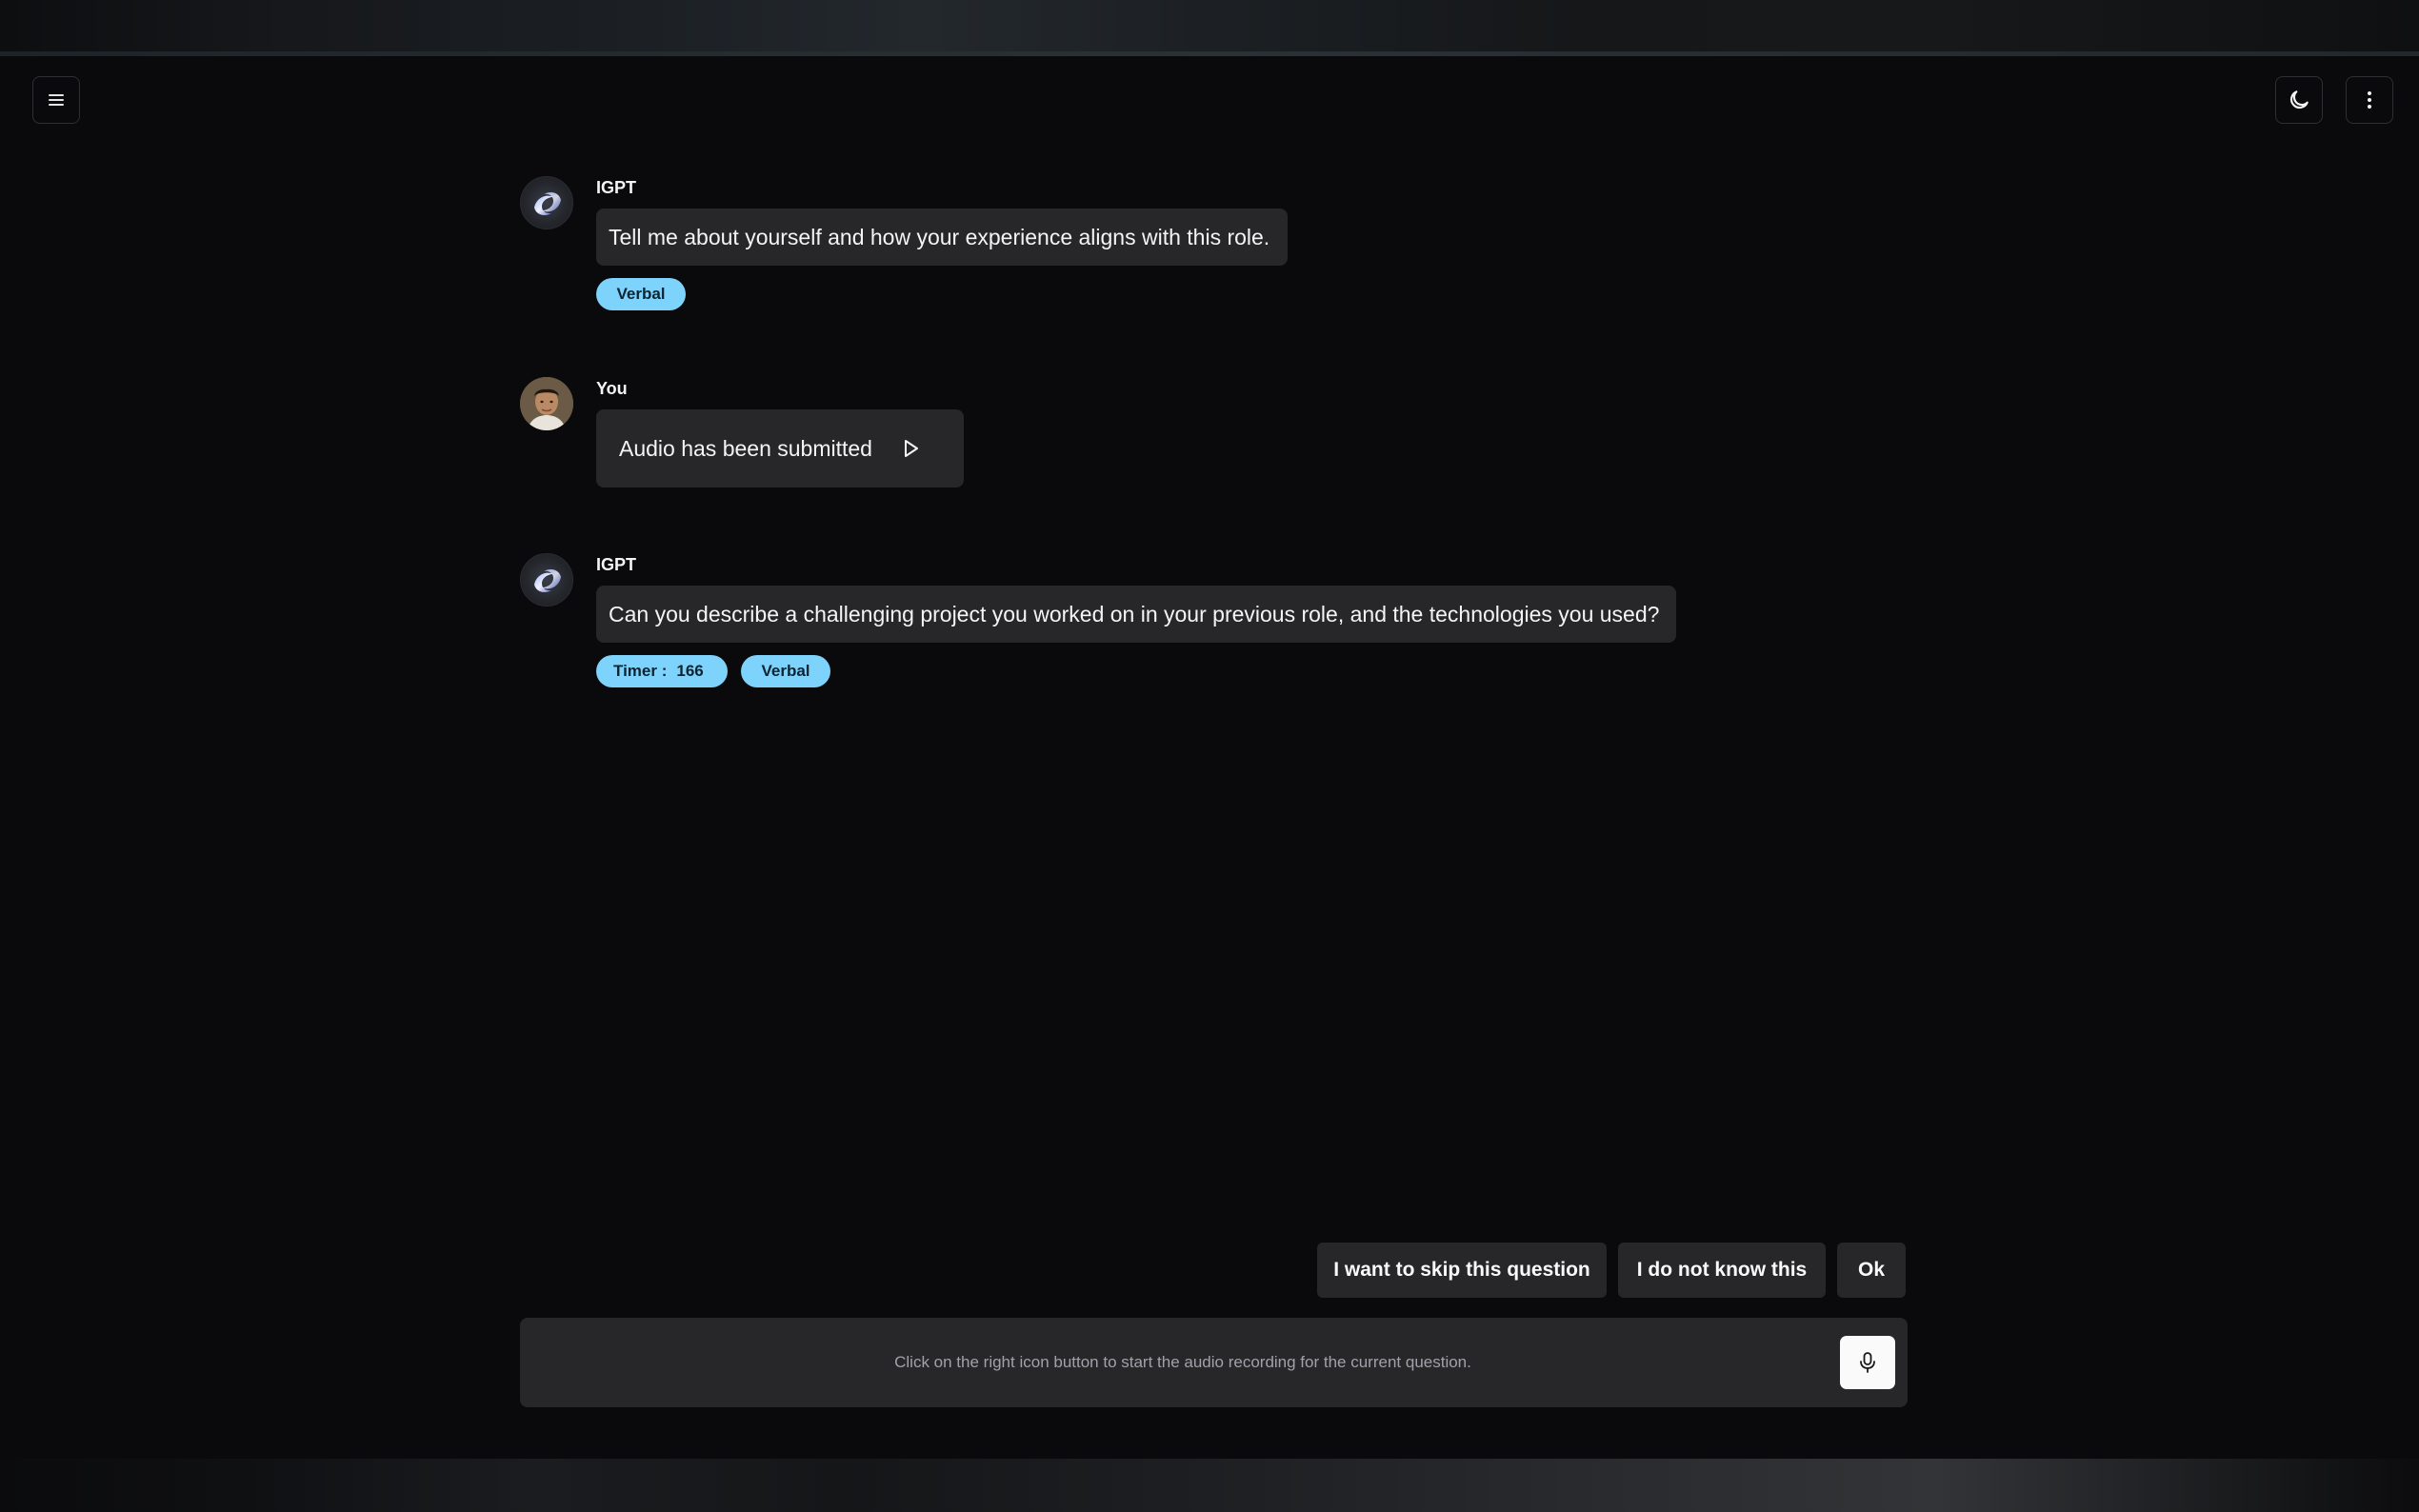  What do you see at coordinates (1722, 1270) in the screenshot?
I see `do-not-know-button: I do not know this` at bounding box center [1722, 1270].